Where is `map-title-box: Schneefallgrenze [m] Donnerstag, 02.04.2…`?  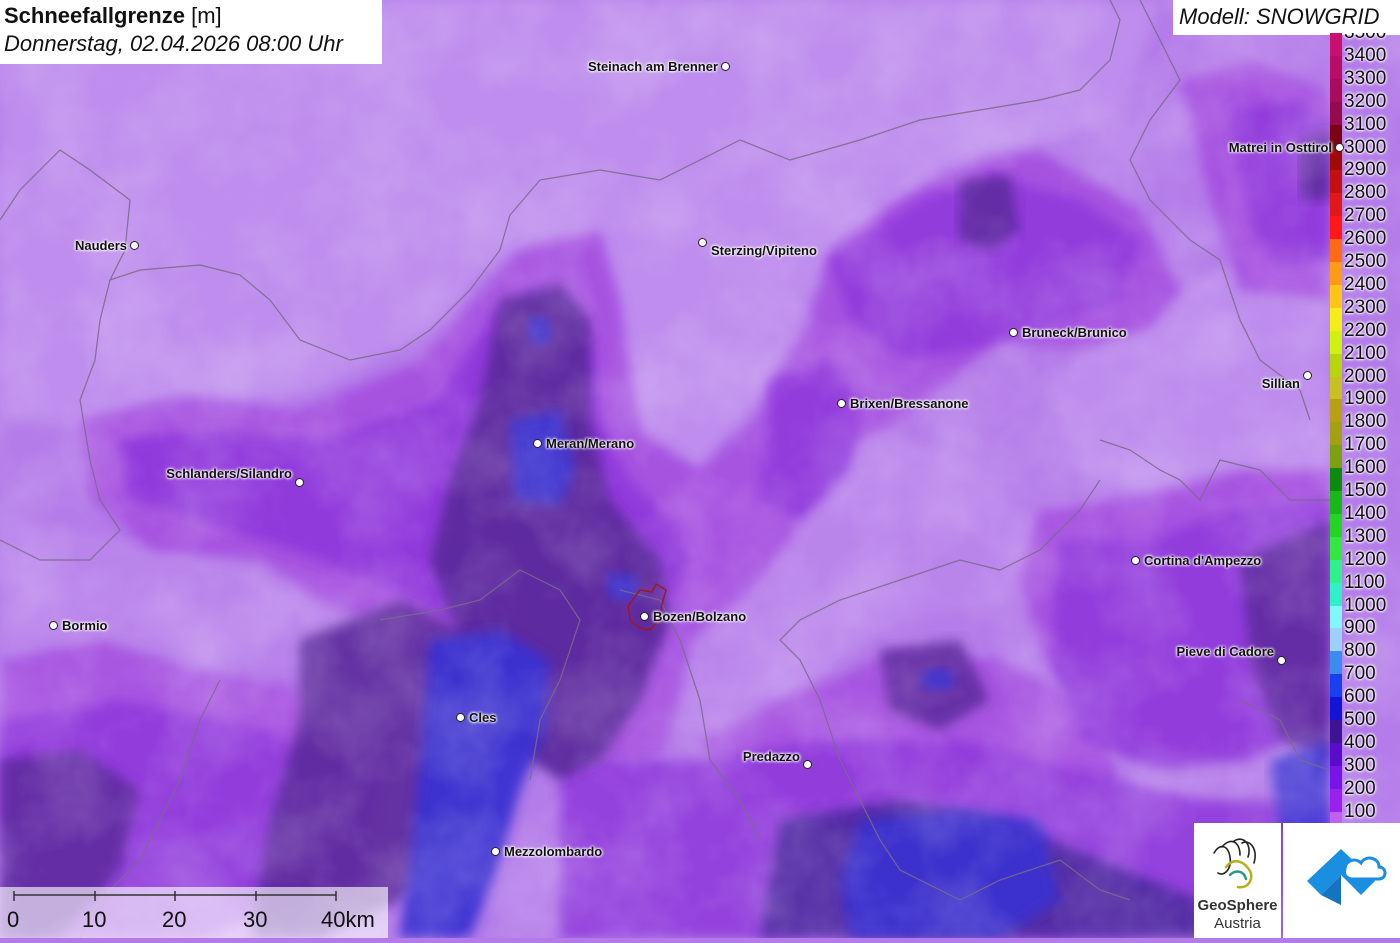
map-title-box: Schneefallgrenze [m] Donnerstag, 02.04.2… is located at coordinates (191, 32).